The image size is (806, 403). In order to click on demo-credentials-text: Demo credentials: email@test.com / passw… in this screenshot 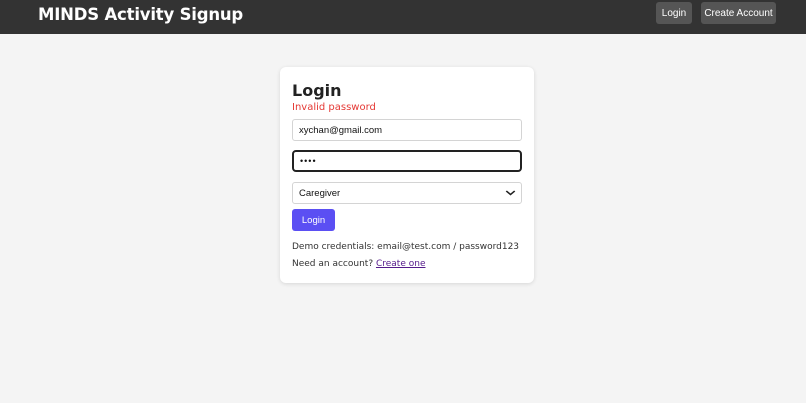, I will do `click(406, 247)`.